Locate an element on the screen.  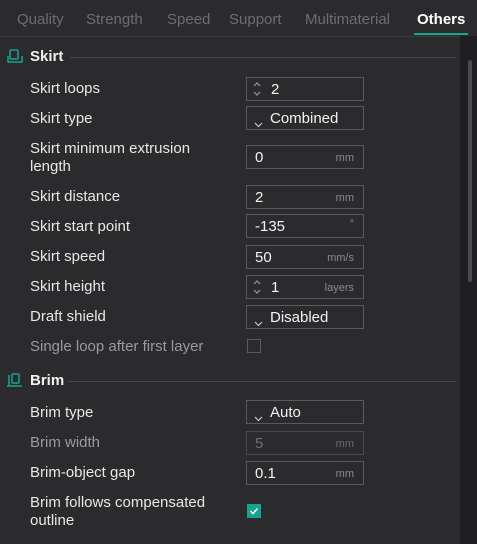
skirt-type-dropdown: Combined is located at coordinates (305, 118).